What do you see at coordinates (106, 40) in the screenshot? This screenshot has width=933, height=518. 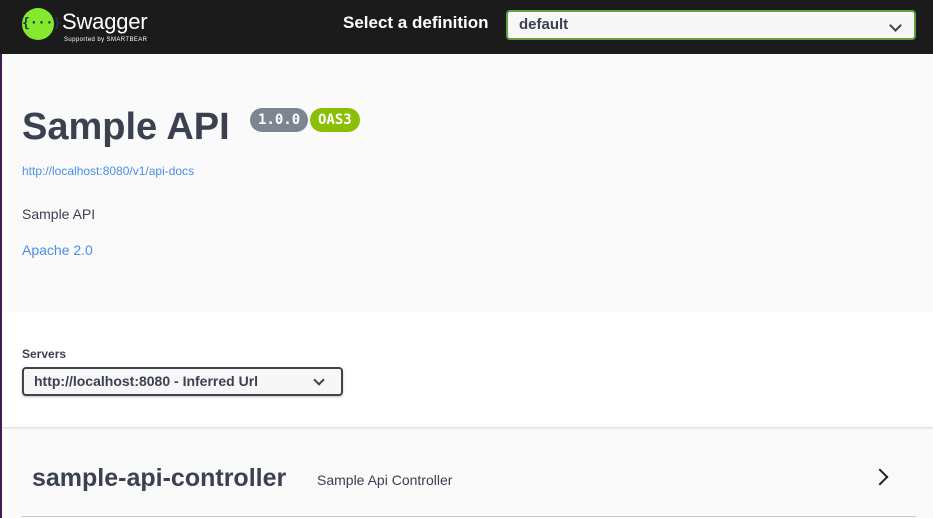 I see `logo-subtitle: Supported by SMARTBEAR` at bounding box center [106, 40].